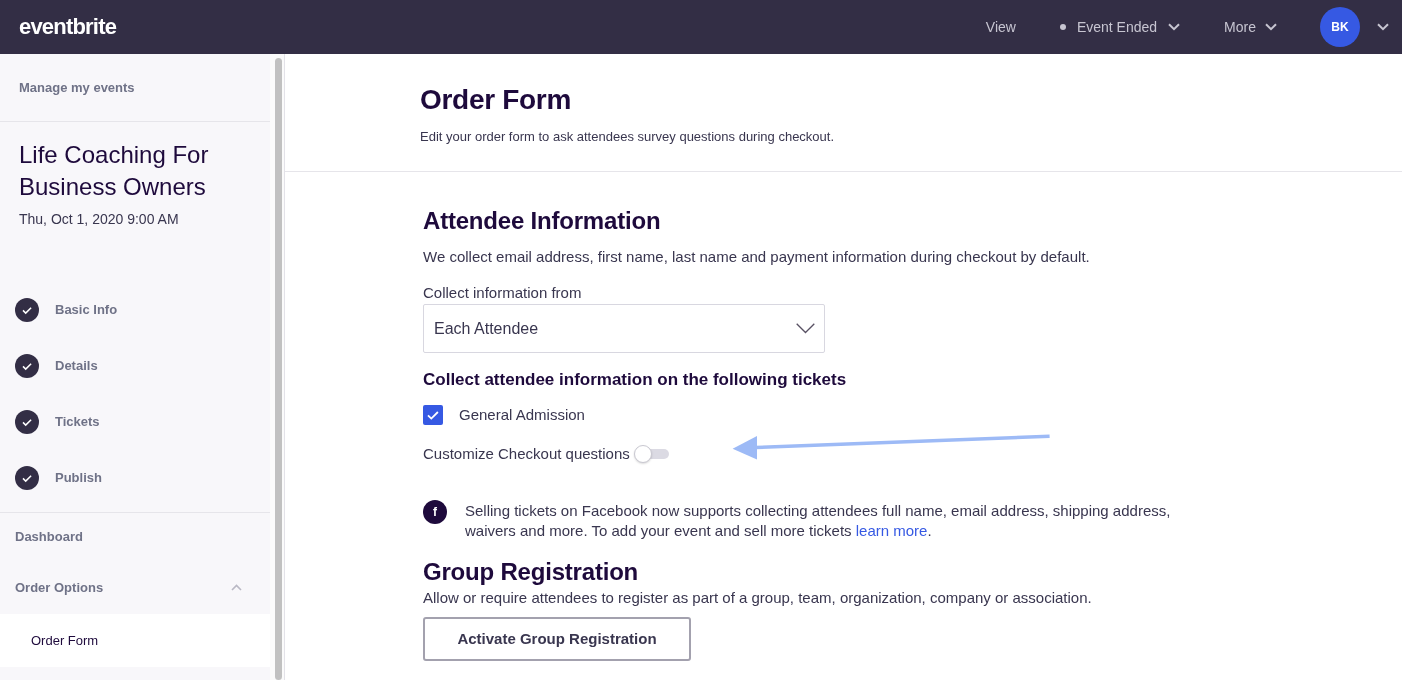 This screenshot has width=1402, height=680. I want to click on checkbox, so click(433, 415).